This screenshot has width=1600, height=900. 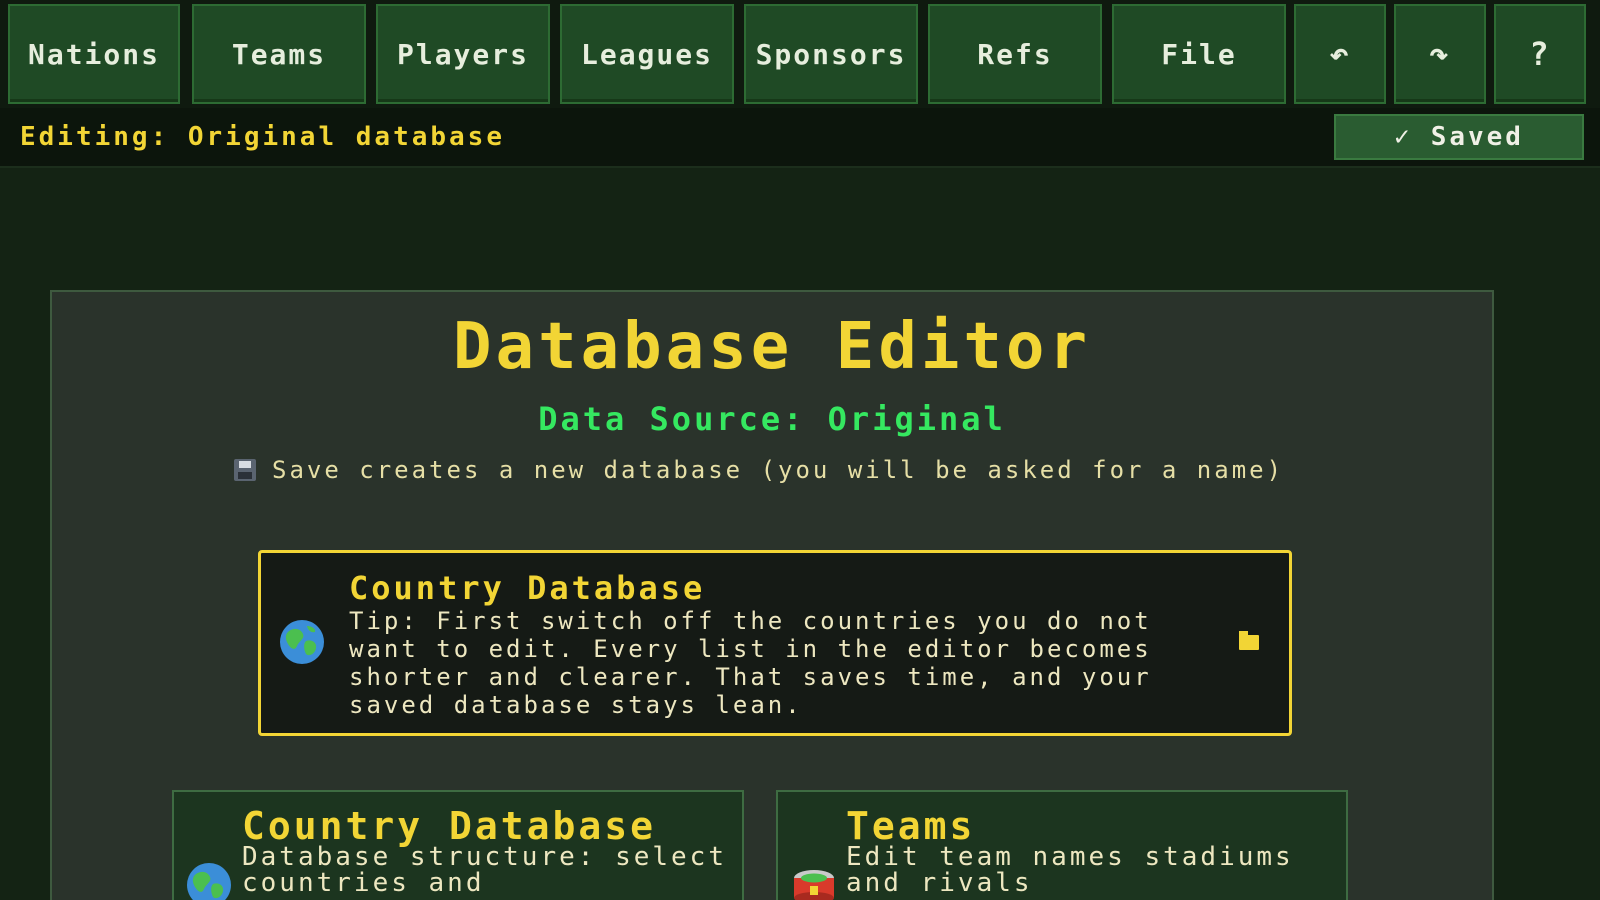 I want to click on nav-teams-button: Teams, so click(x=279, y=54).